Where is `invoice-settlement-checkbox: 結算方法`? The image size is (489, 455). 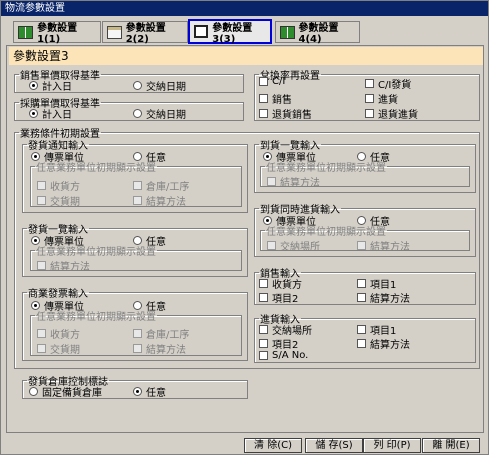
invoice-settlement-checkbox: 結算方法 is located at coordinates (159, 348).